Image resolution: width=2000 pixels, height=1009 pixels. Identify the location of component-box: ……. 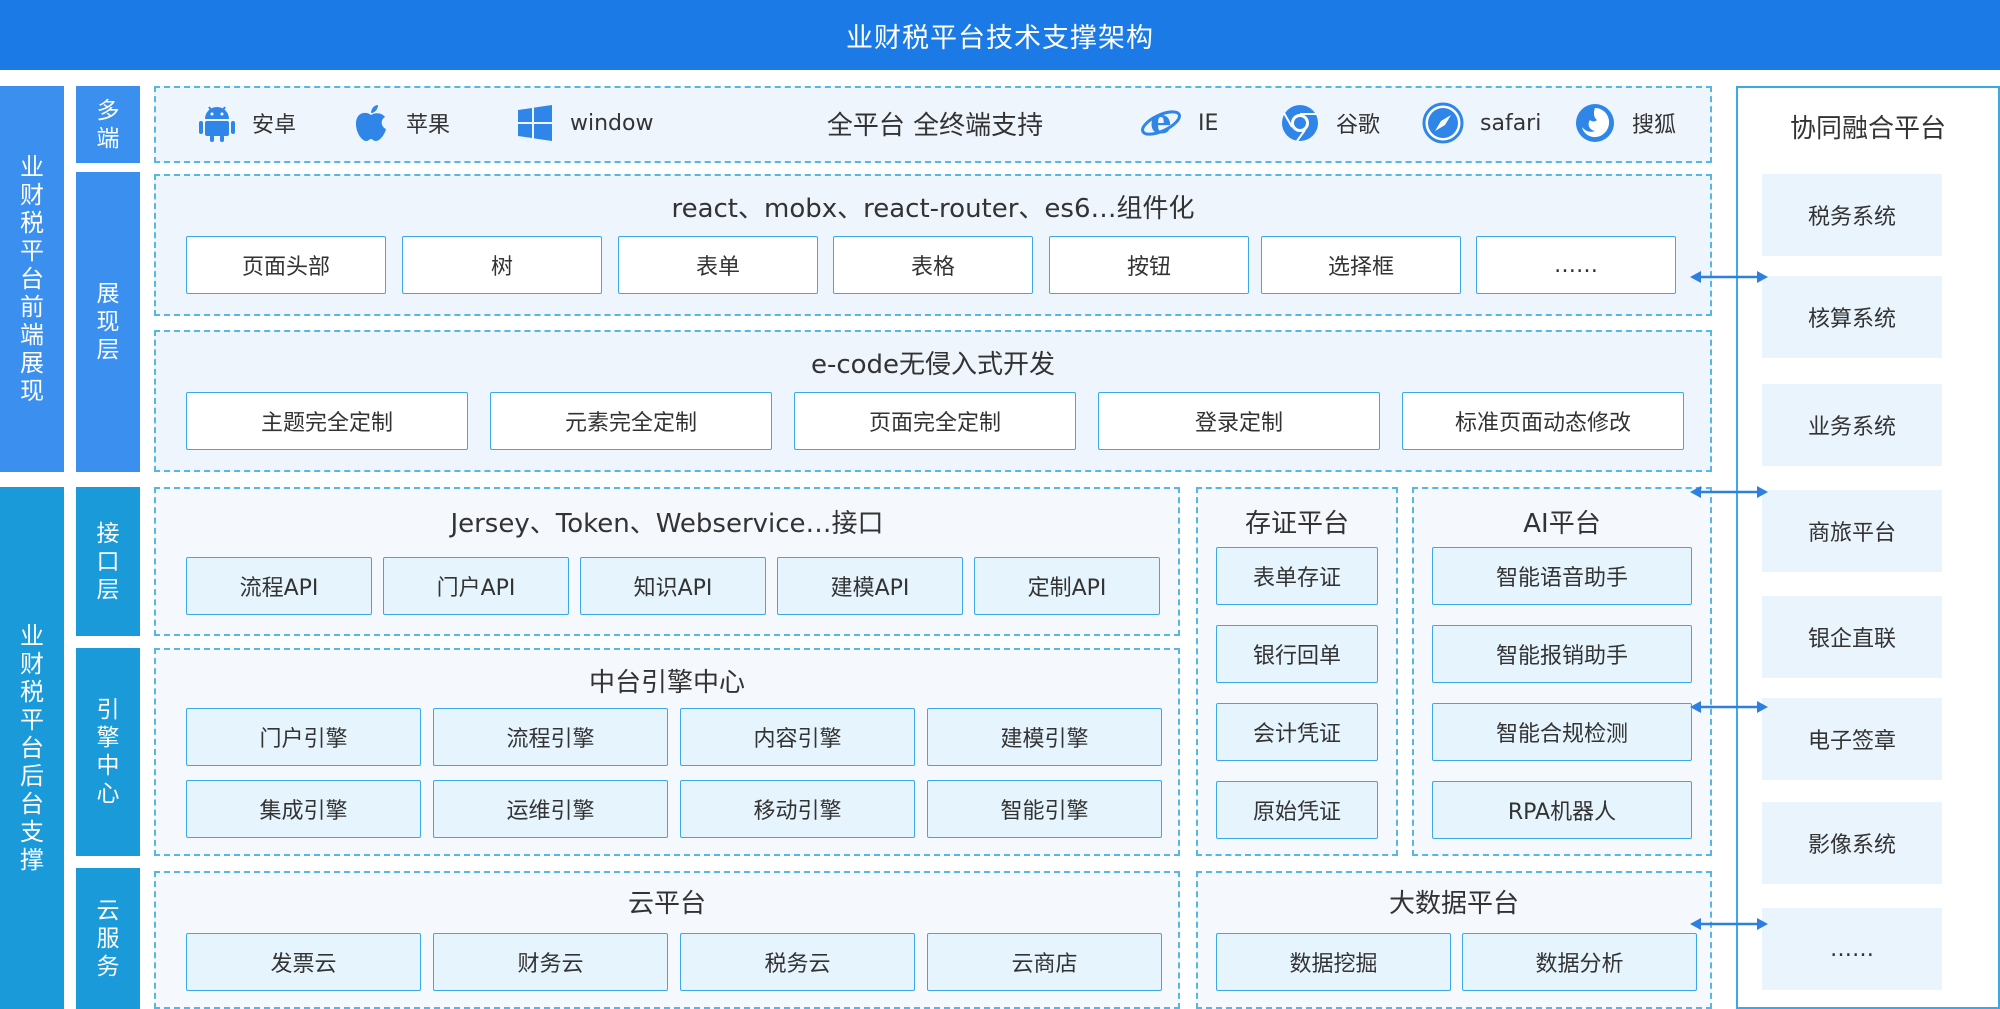
(1576, 265).